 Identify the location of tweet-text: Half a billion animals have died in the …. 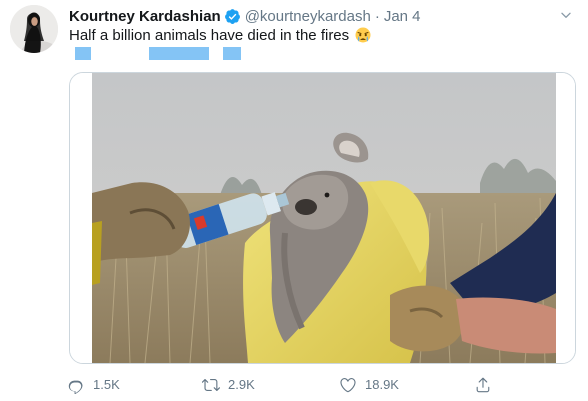
(220, 36).